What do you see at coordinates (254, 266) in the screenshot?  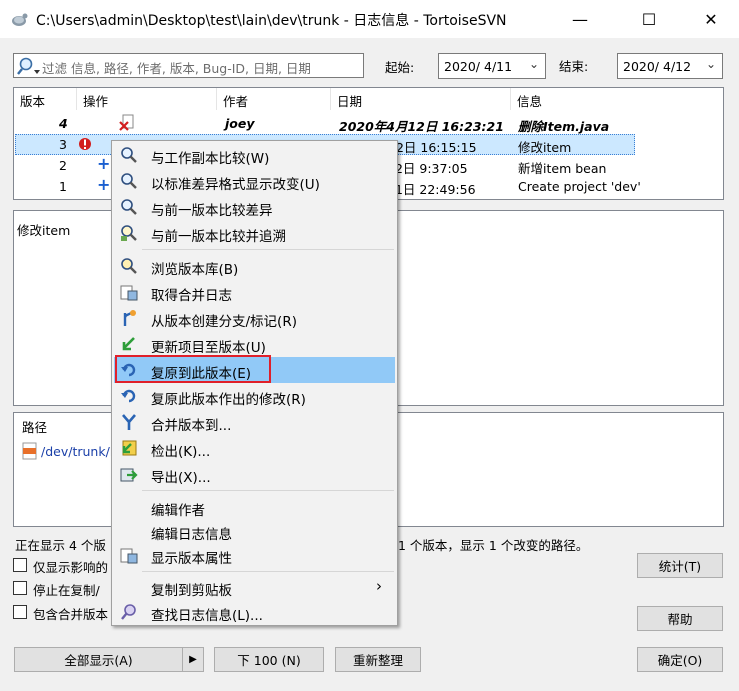 I see `menu-item-repo-browser: 浏览版本库(B)` at bounding box center [254, 266].